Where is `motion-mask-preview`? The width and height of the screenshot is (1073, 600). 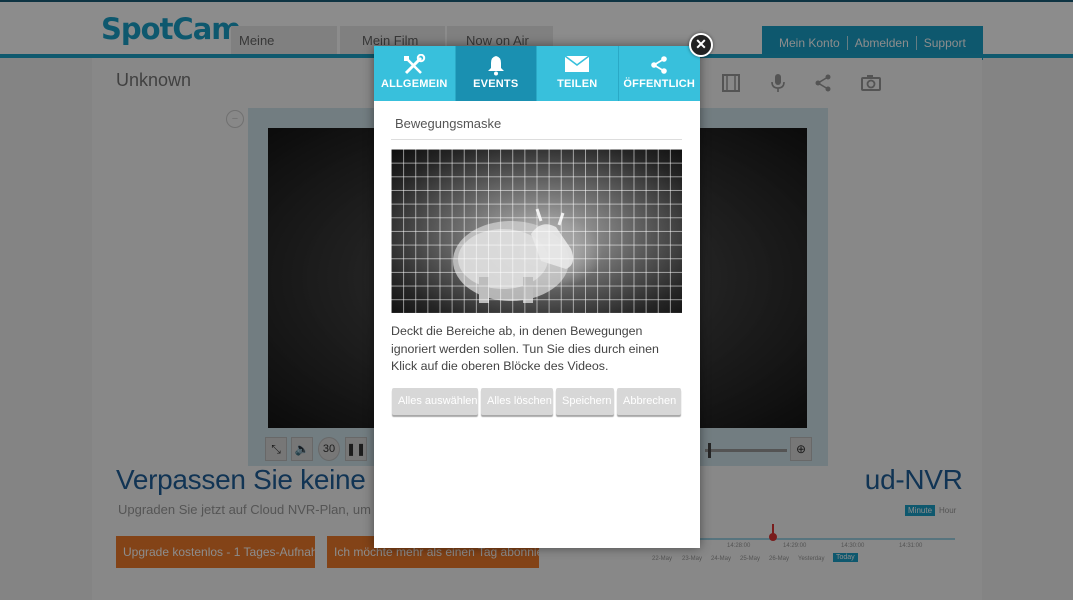 motion-mask-preview is located at coordinates (536, 231).